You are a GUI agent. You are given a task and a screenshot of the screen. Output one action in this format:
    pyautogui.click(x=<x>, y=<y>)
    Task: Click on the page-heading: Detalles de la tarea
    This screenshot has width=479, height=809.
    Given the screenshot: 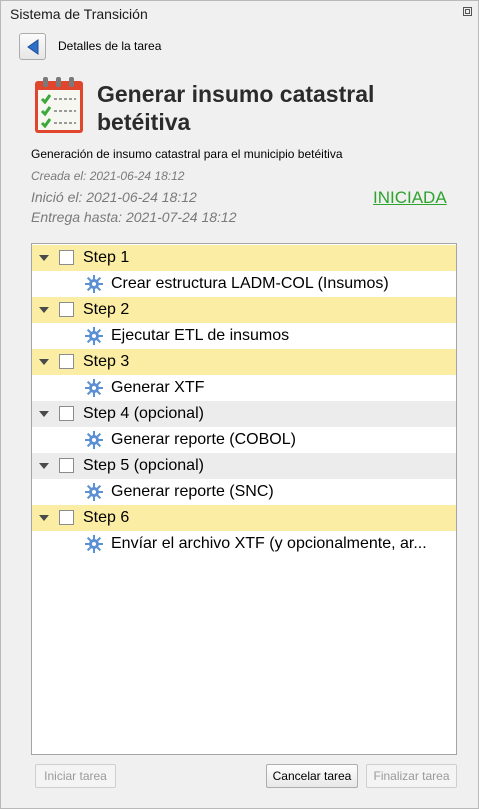 What is the action you would take?
    pyautogui.click(x=110, y=46)
    